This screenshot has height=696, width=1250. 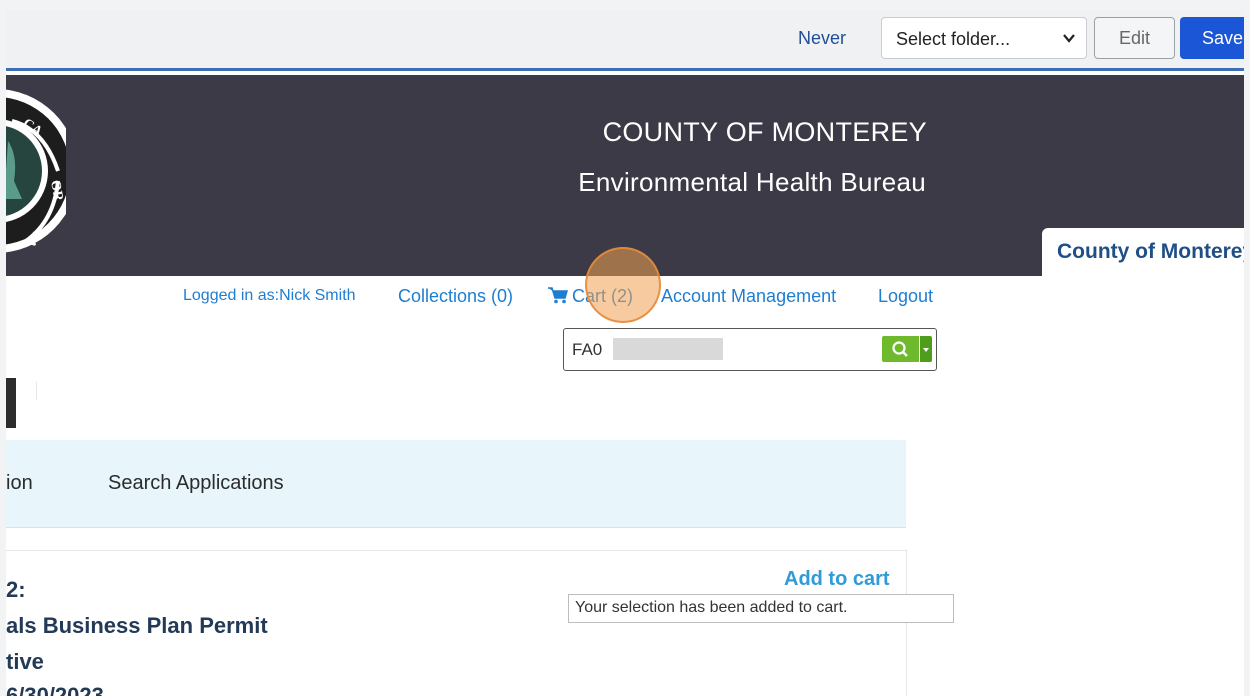 I want to click on never-translate-link: Never, so click(x=822, y=38).